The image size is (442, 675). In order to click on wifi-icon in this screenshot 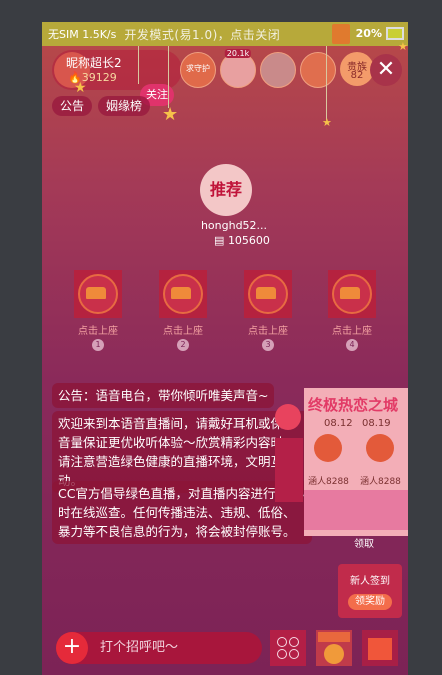, I will do `click(341, 34)`.